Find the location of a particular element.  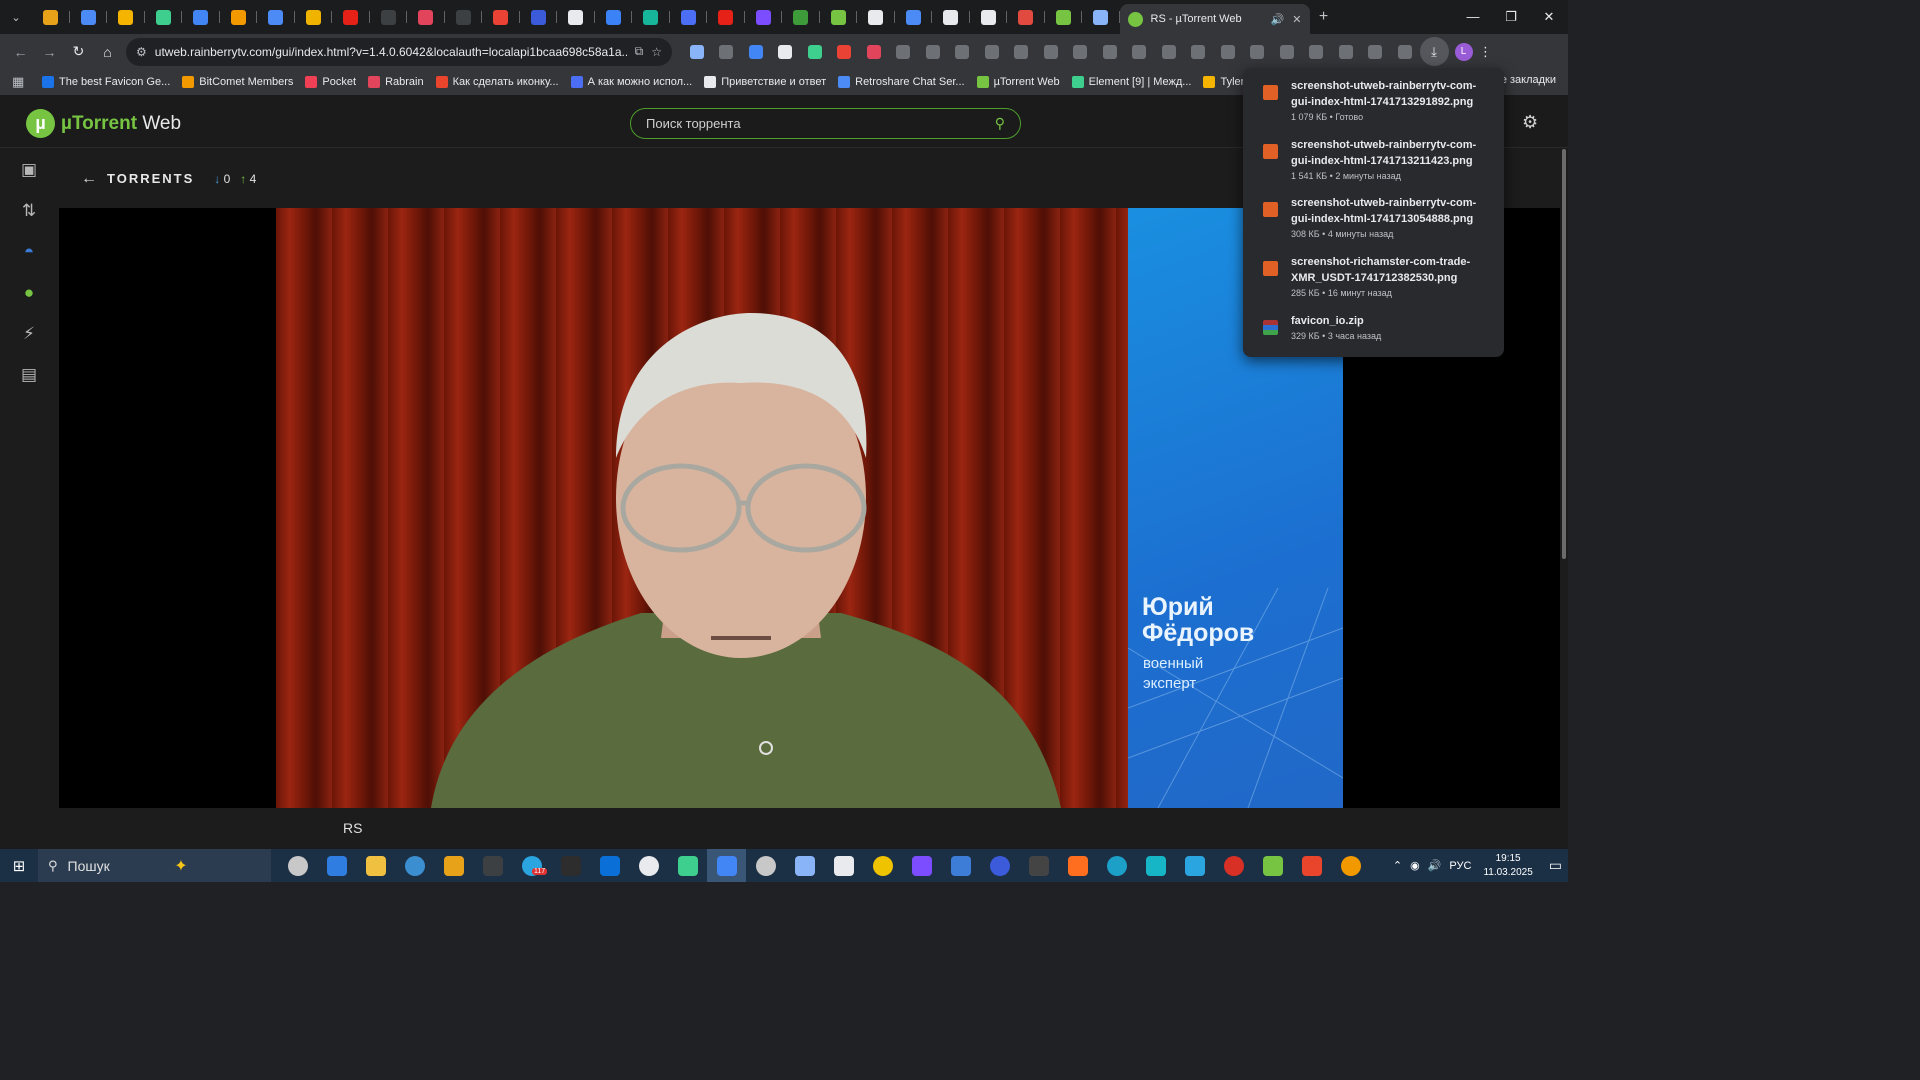

media-player-icon: ▤ is located at coordinates (29, 375).